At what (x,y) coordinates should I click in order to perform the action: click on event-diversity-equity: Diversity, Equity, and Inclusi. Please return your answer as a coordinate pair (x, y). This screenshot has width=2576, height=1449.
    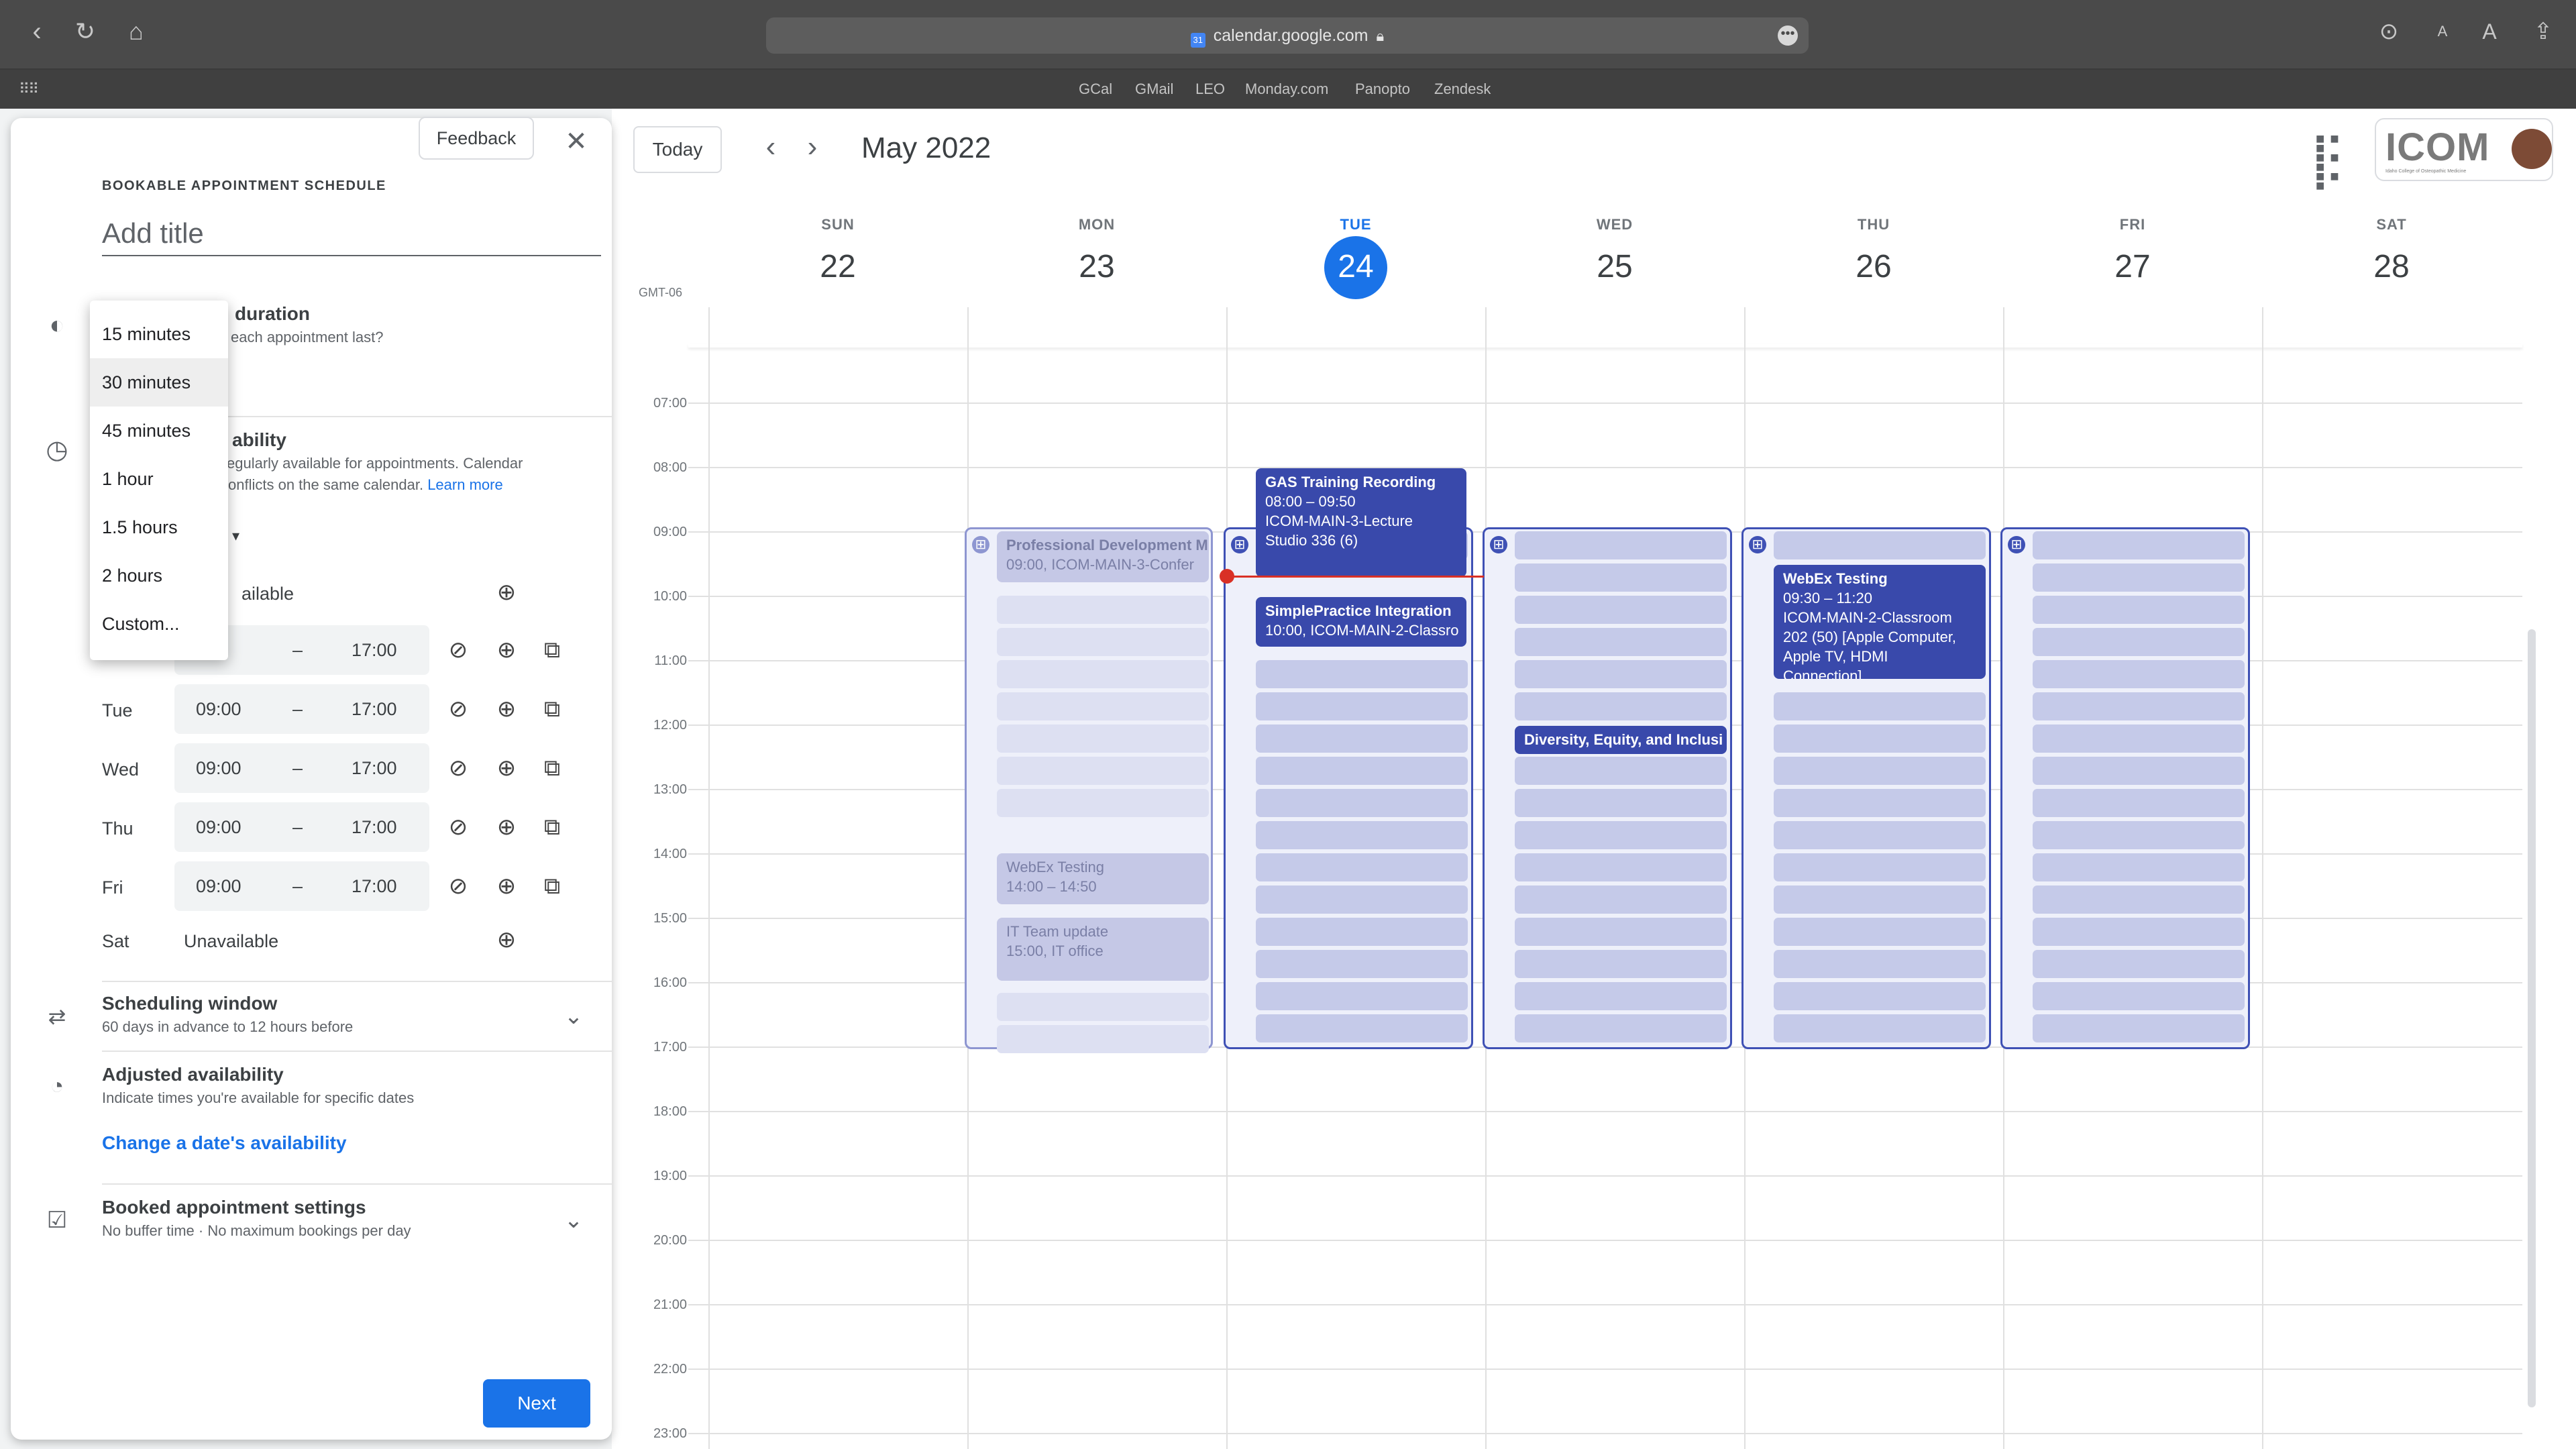
    Looking at the image, I should click on (1621, 740).